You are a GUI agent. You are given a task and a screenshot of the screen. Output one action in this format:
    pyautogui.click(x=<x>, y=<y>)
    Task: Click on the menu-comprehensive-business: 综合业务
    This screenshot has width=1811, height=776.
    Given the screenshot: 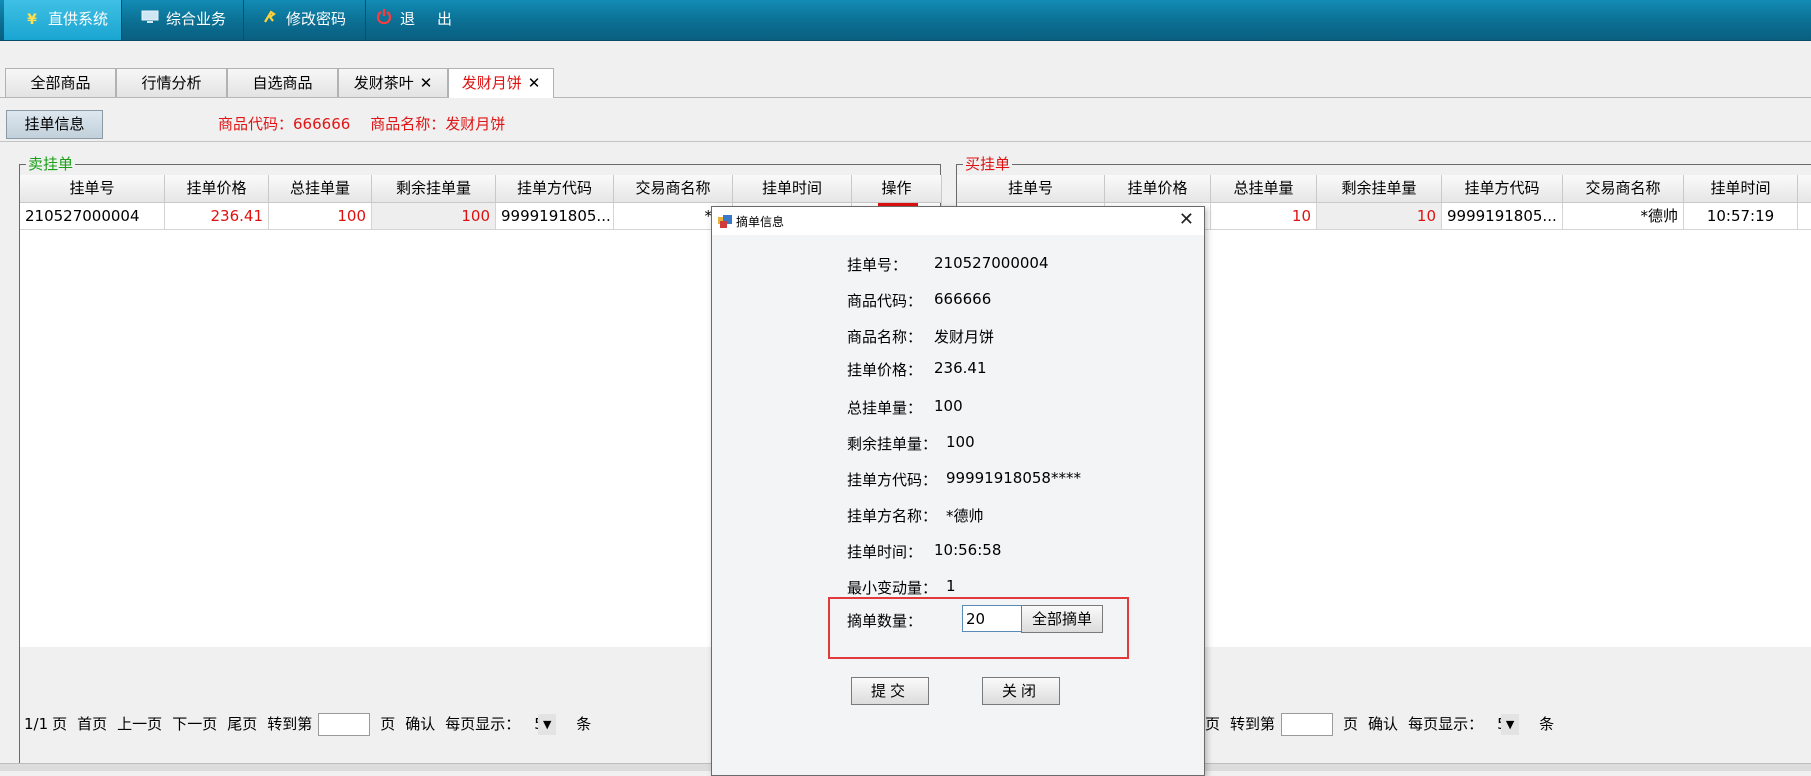 What is the action you would take?
    pyautogui.click(x=184, y=20)
    